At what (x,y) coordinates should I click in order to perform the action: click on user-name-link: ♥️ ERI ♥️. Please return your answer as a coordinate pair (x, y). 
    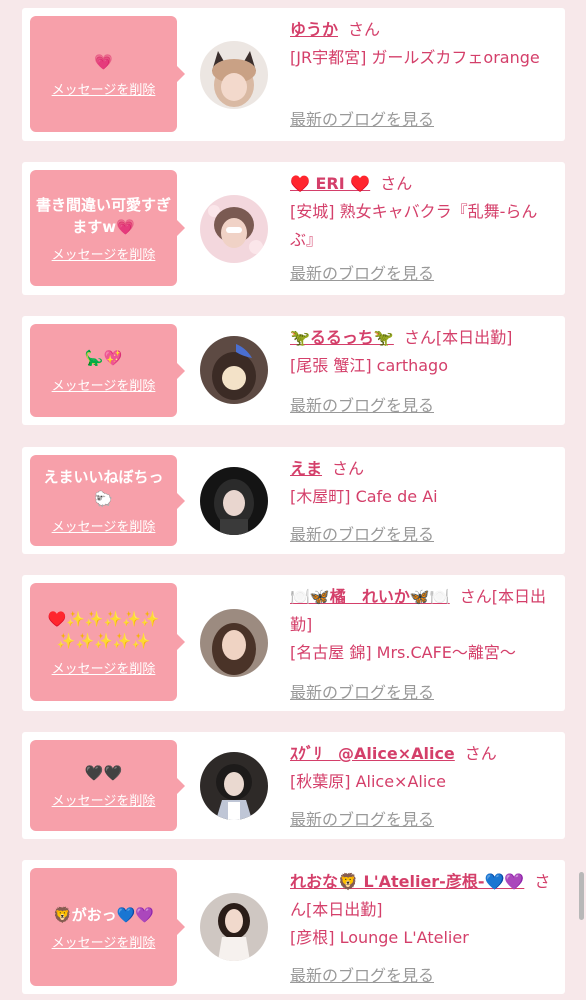
    Looking at the image, I should click on (330, 183).